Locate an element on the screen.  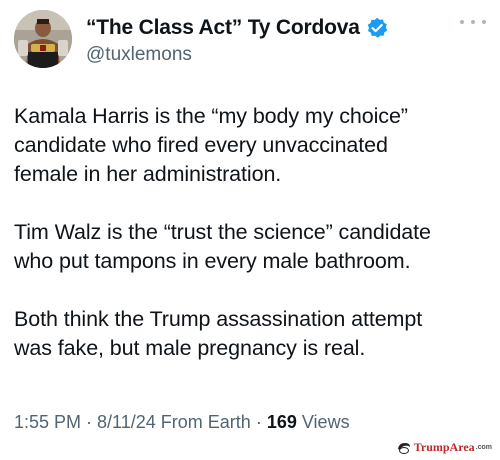
display-name-row: “The Class Act” Ty Cordova is located at coordinates (237, 28).